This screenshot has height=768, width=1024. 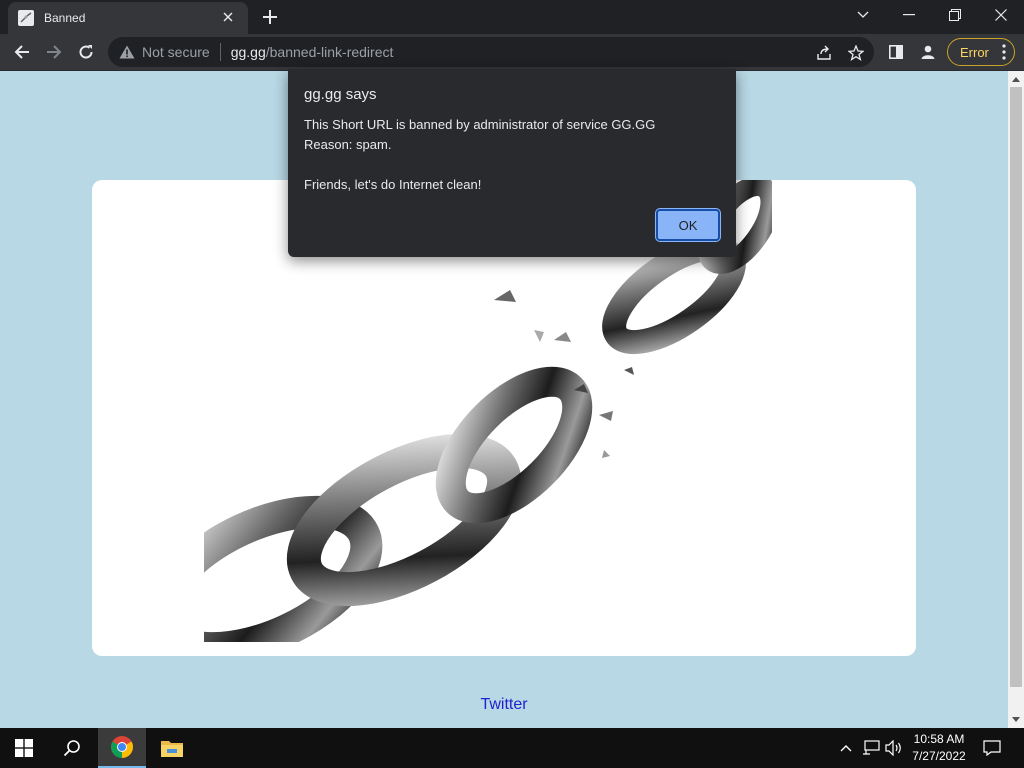 What do you see at coordinates (871, 748) in the screenshot?
I see `network-icon` at bounding box center [871, 748].